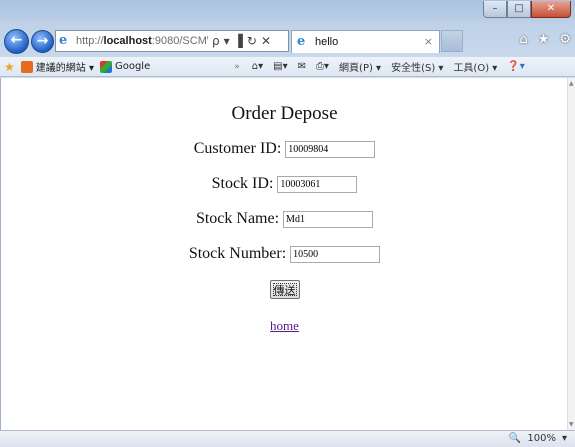 The image size is (575, 447). Describe the element at coordinates (237, 218) in the screenshot. I see `stock-name-label: Stock Name:` at that location.